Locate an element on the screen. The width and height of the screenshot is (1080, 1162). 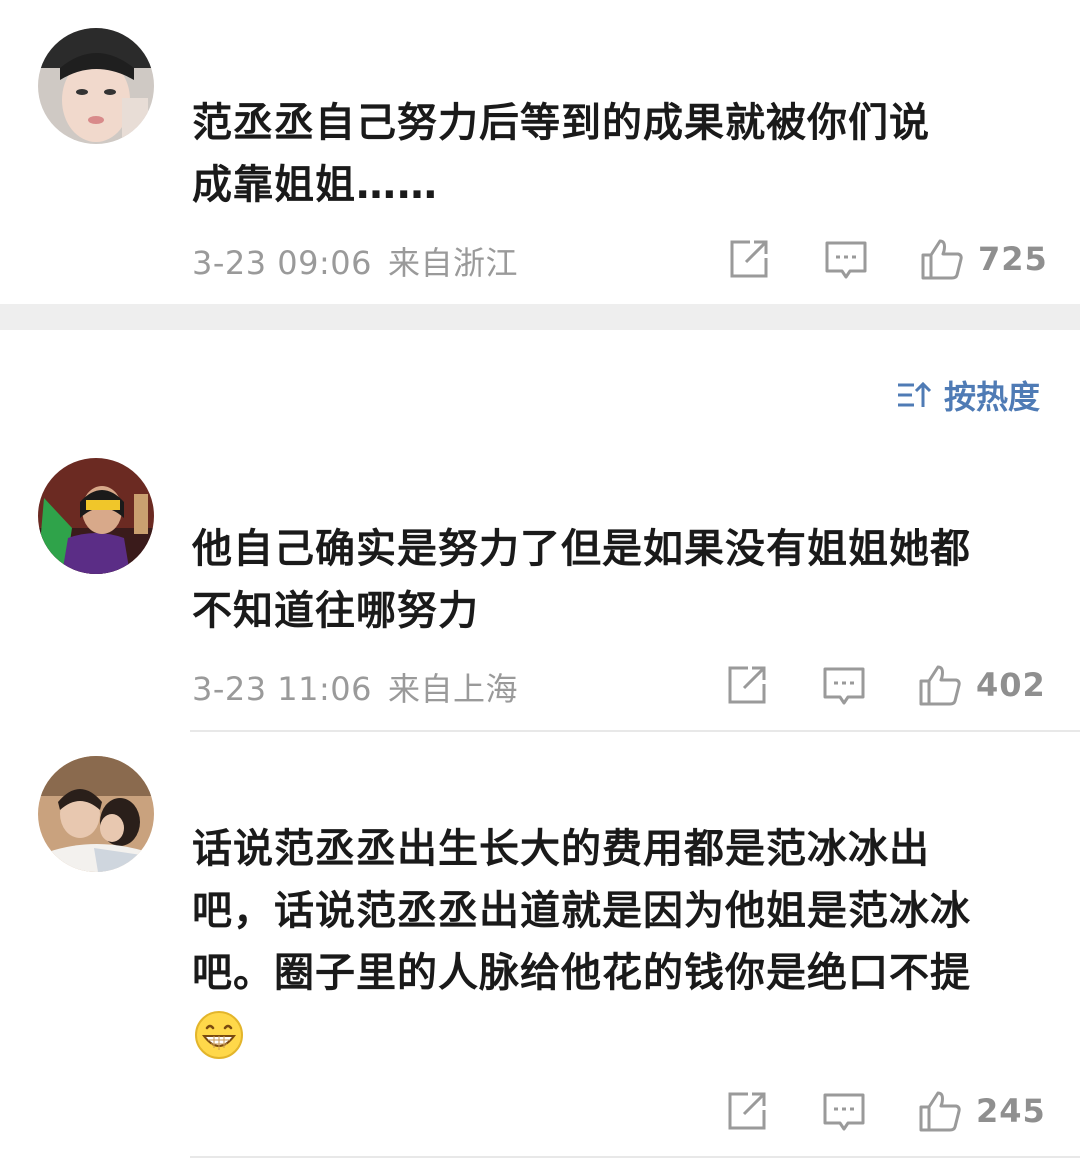
comment-meta: 3-23 11:06 来自上海 is located at coordinates (355, 687).